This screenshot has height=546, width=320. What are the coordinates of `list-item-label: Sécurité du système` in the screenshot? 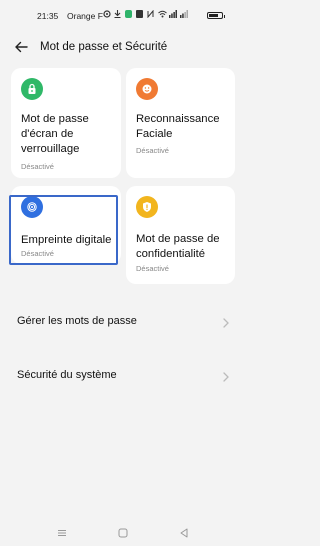 It's located at (67, 375).